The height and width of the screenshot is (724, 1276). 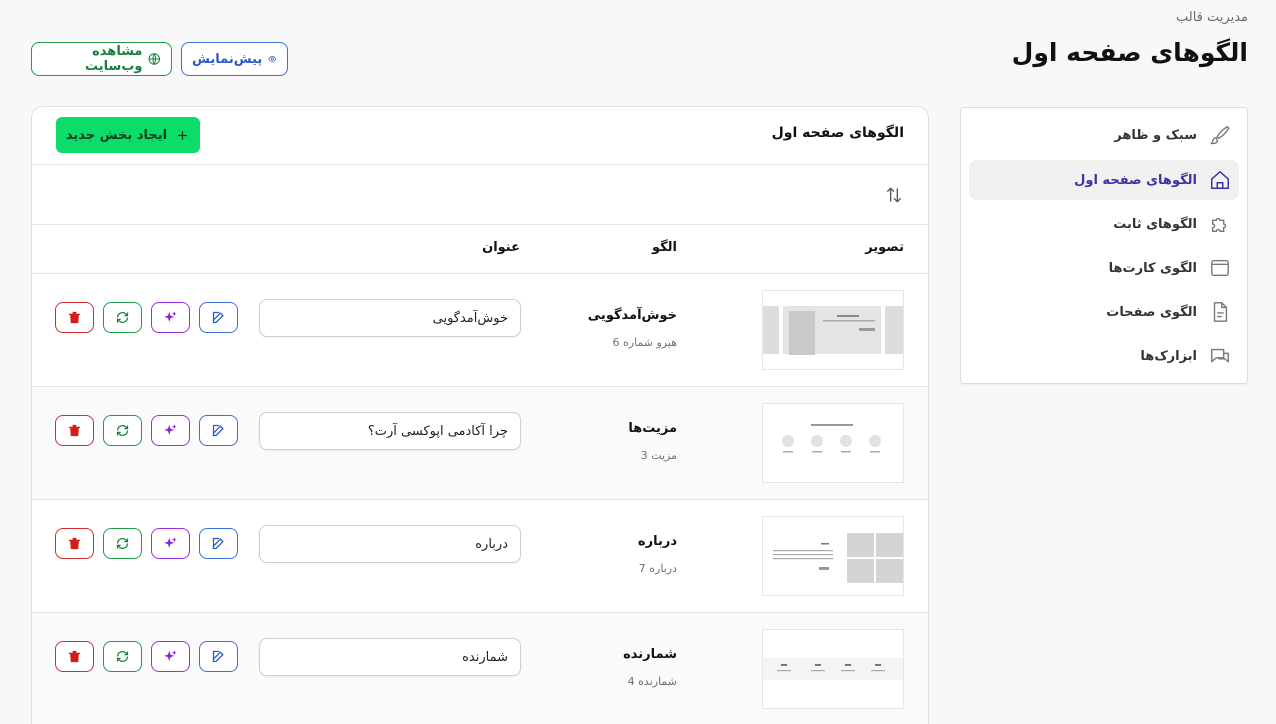 What do you see at coordinates (1220, 312) in the screenshot?
I see `document-icon` at bounding box center [1220, 312].